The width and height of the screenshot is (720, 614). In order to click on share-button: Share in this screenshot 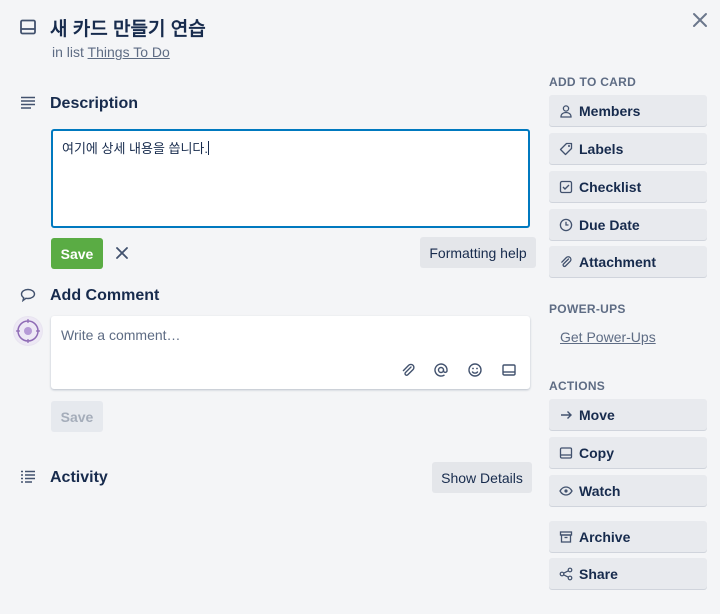, I will do `click(628, 573)`.